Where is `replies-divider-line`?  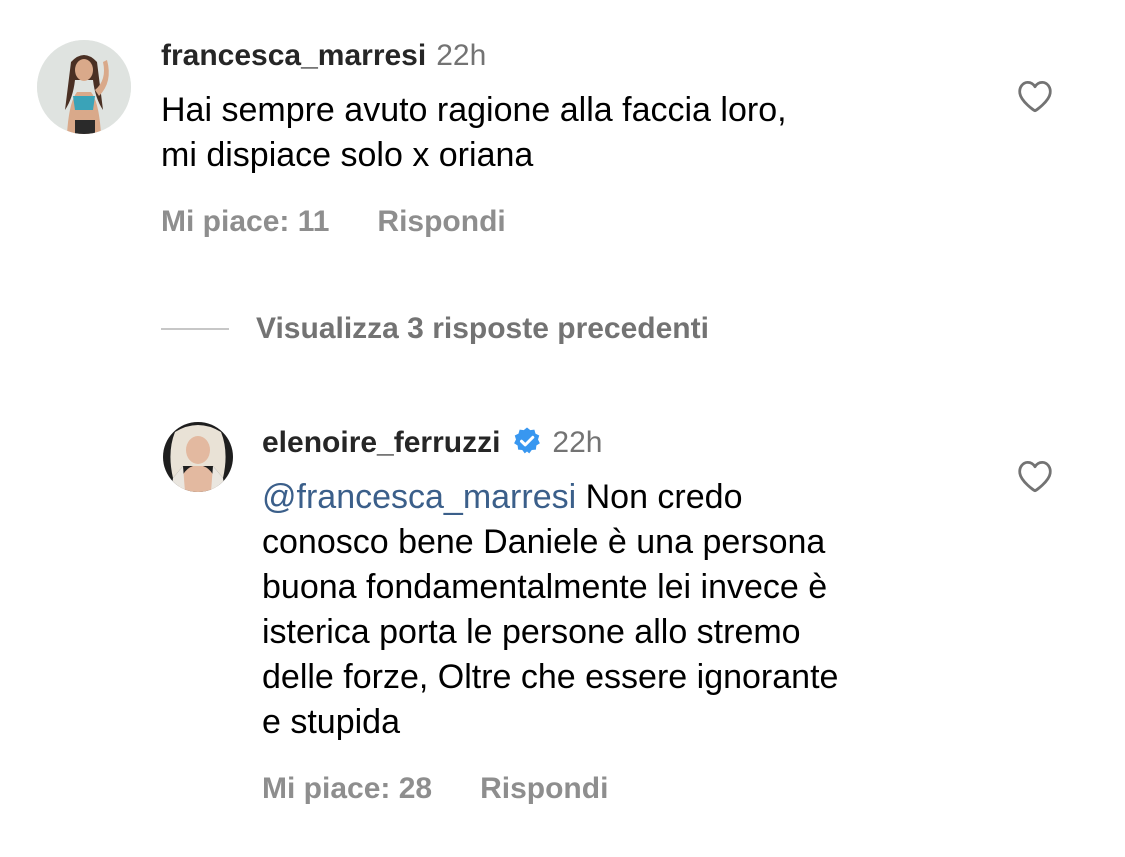 replies-divider-line is located at coordinates (195, 329).